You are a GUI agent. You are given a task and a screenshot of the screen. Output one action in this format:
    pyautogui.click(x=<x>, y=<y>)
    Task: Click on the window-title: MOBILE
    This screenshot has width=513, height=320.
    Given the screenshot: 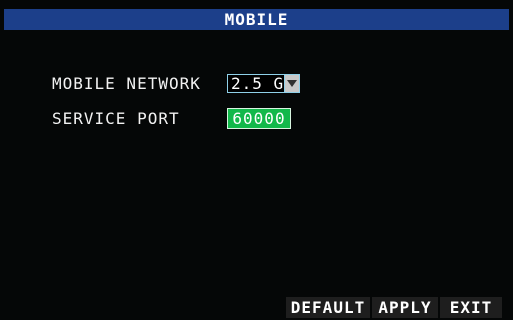 What is the action you would take?
    pyautogui.click(x=256, y=19)
    